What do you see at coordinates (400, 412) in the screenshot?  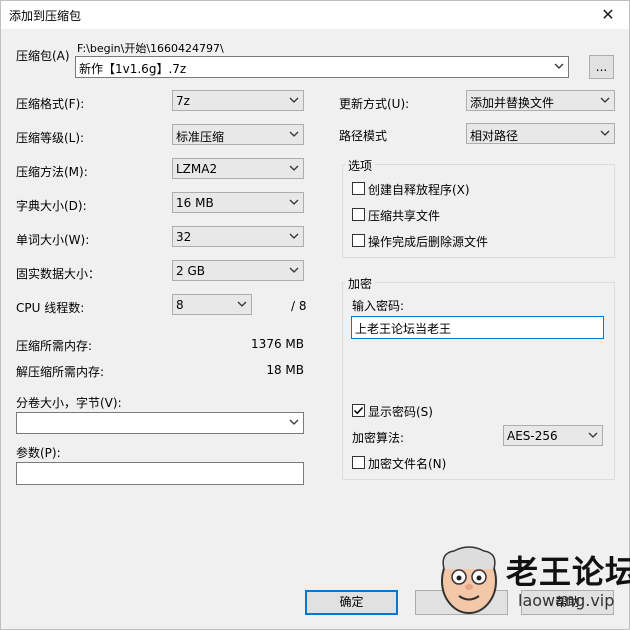 I see `show-password-label: 显示密码(S)` at bounding box center [400, 412].